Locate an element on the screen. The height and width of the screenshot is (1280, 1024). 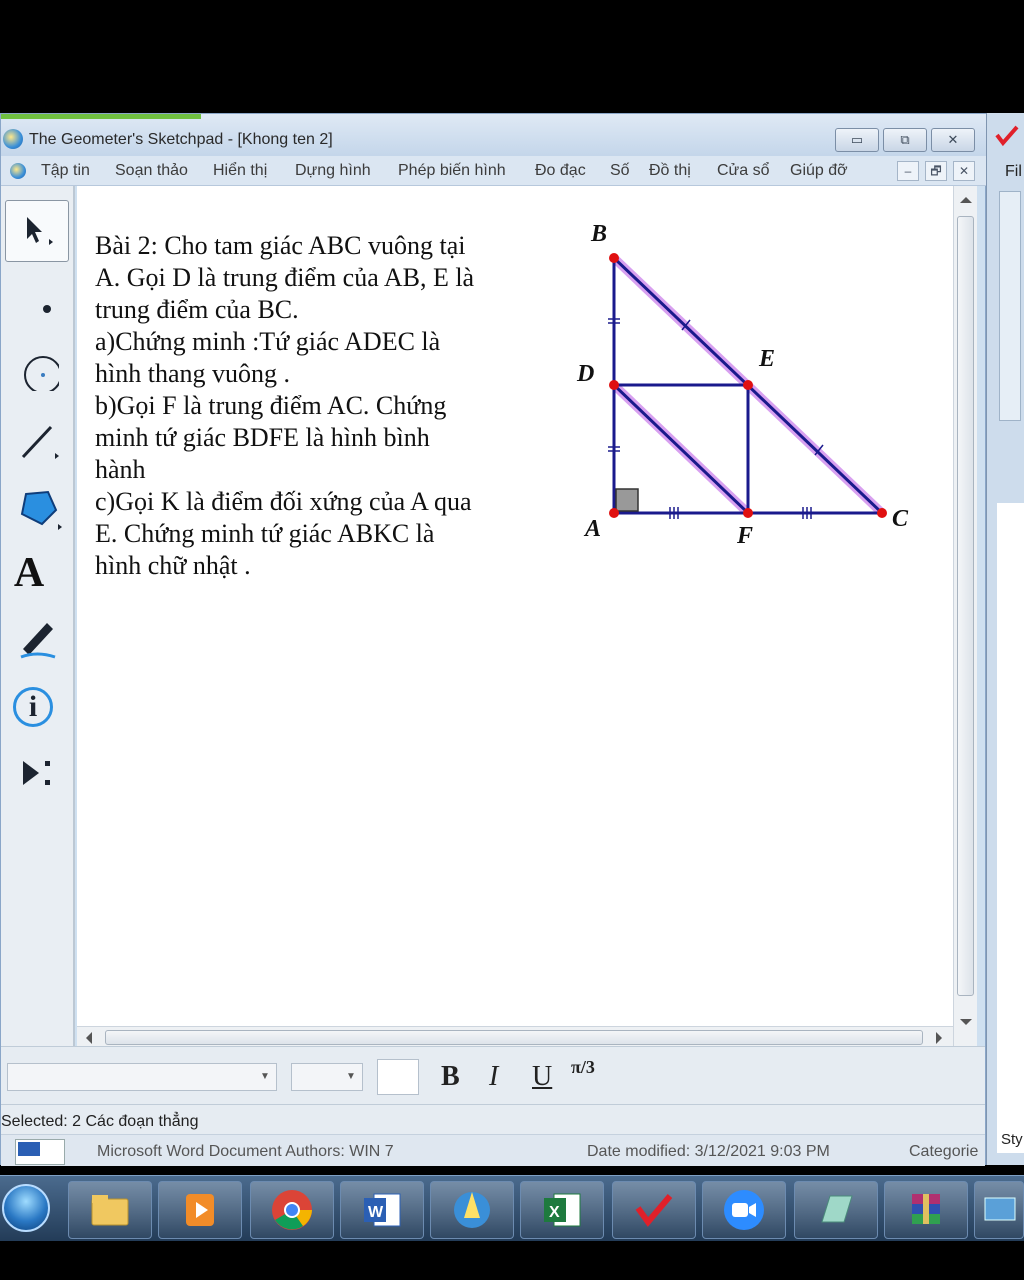
taskbar: W X is located at coordinates (512, 1208).